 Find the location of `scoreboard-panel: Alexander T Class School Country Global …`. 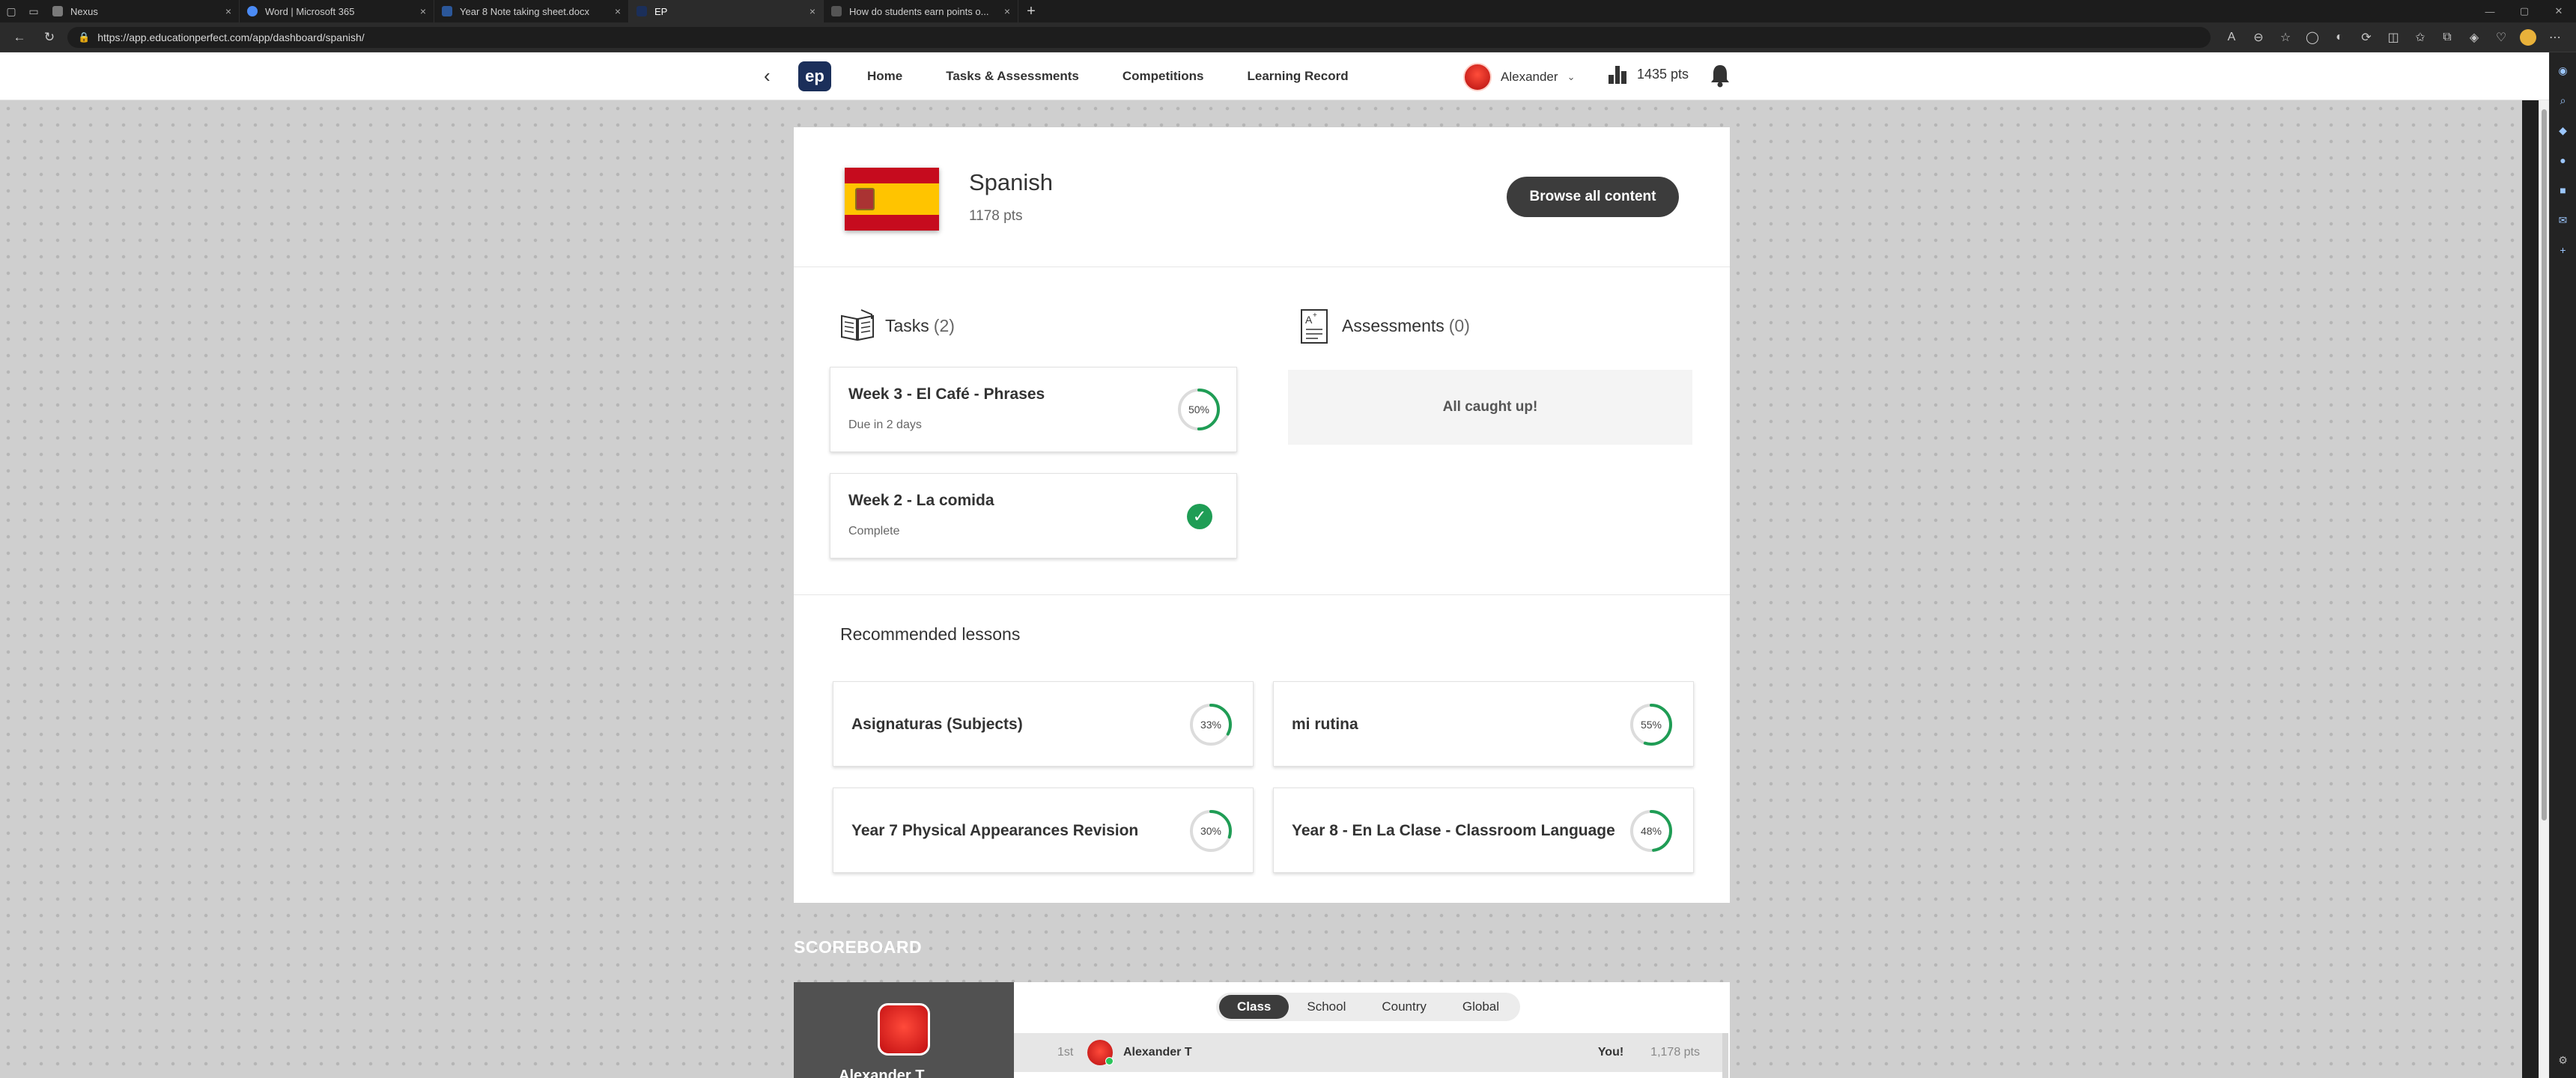

scoreboard-panel: Alexander T Class School Country Global … is located at coordinates (1262, 1030).